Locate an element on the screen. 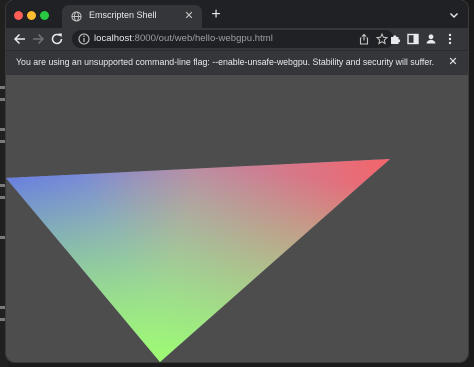 The height and width of the screenshot is (367, 474). tab-close-icon: ✕ is located at coordinates (189, 16).